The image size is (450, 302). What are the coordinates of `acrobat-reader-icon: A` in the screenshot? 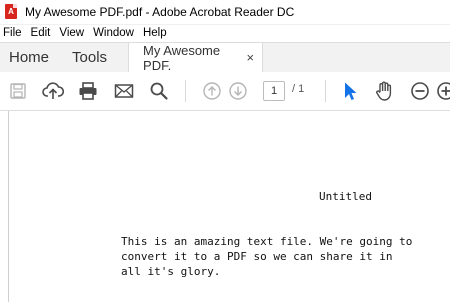 It's located at (12, 12).